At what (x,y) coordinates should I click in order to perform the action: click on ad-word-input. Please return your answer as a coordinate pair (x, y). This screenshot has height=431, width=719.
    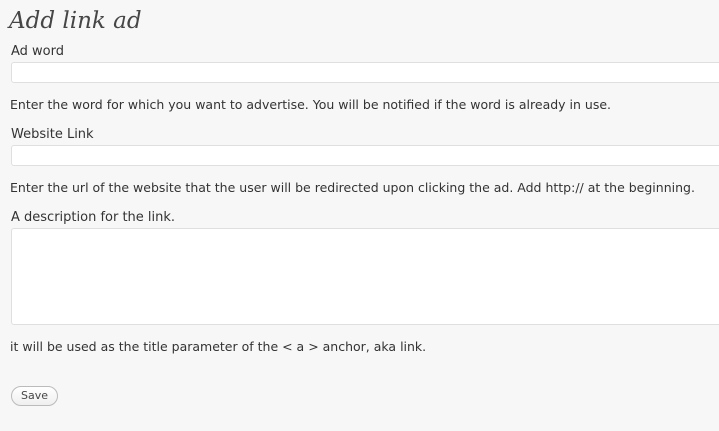
    Looking at the image, I should click on (365, 72).